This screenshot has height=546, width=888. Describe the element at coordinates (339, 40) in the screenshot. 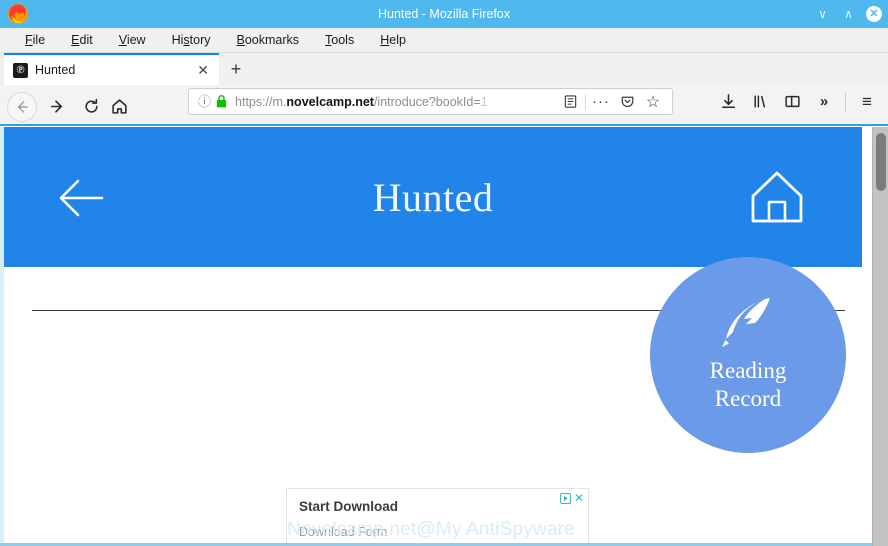

I see `menu-item-tools: Tools` at that location.